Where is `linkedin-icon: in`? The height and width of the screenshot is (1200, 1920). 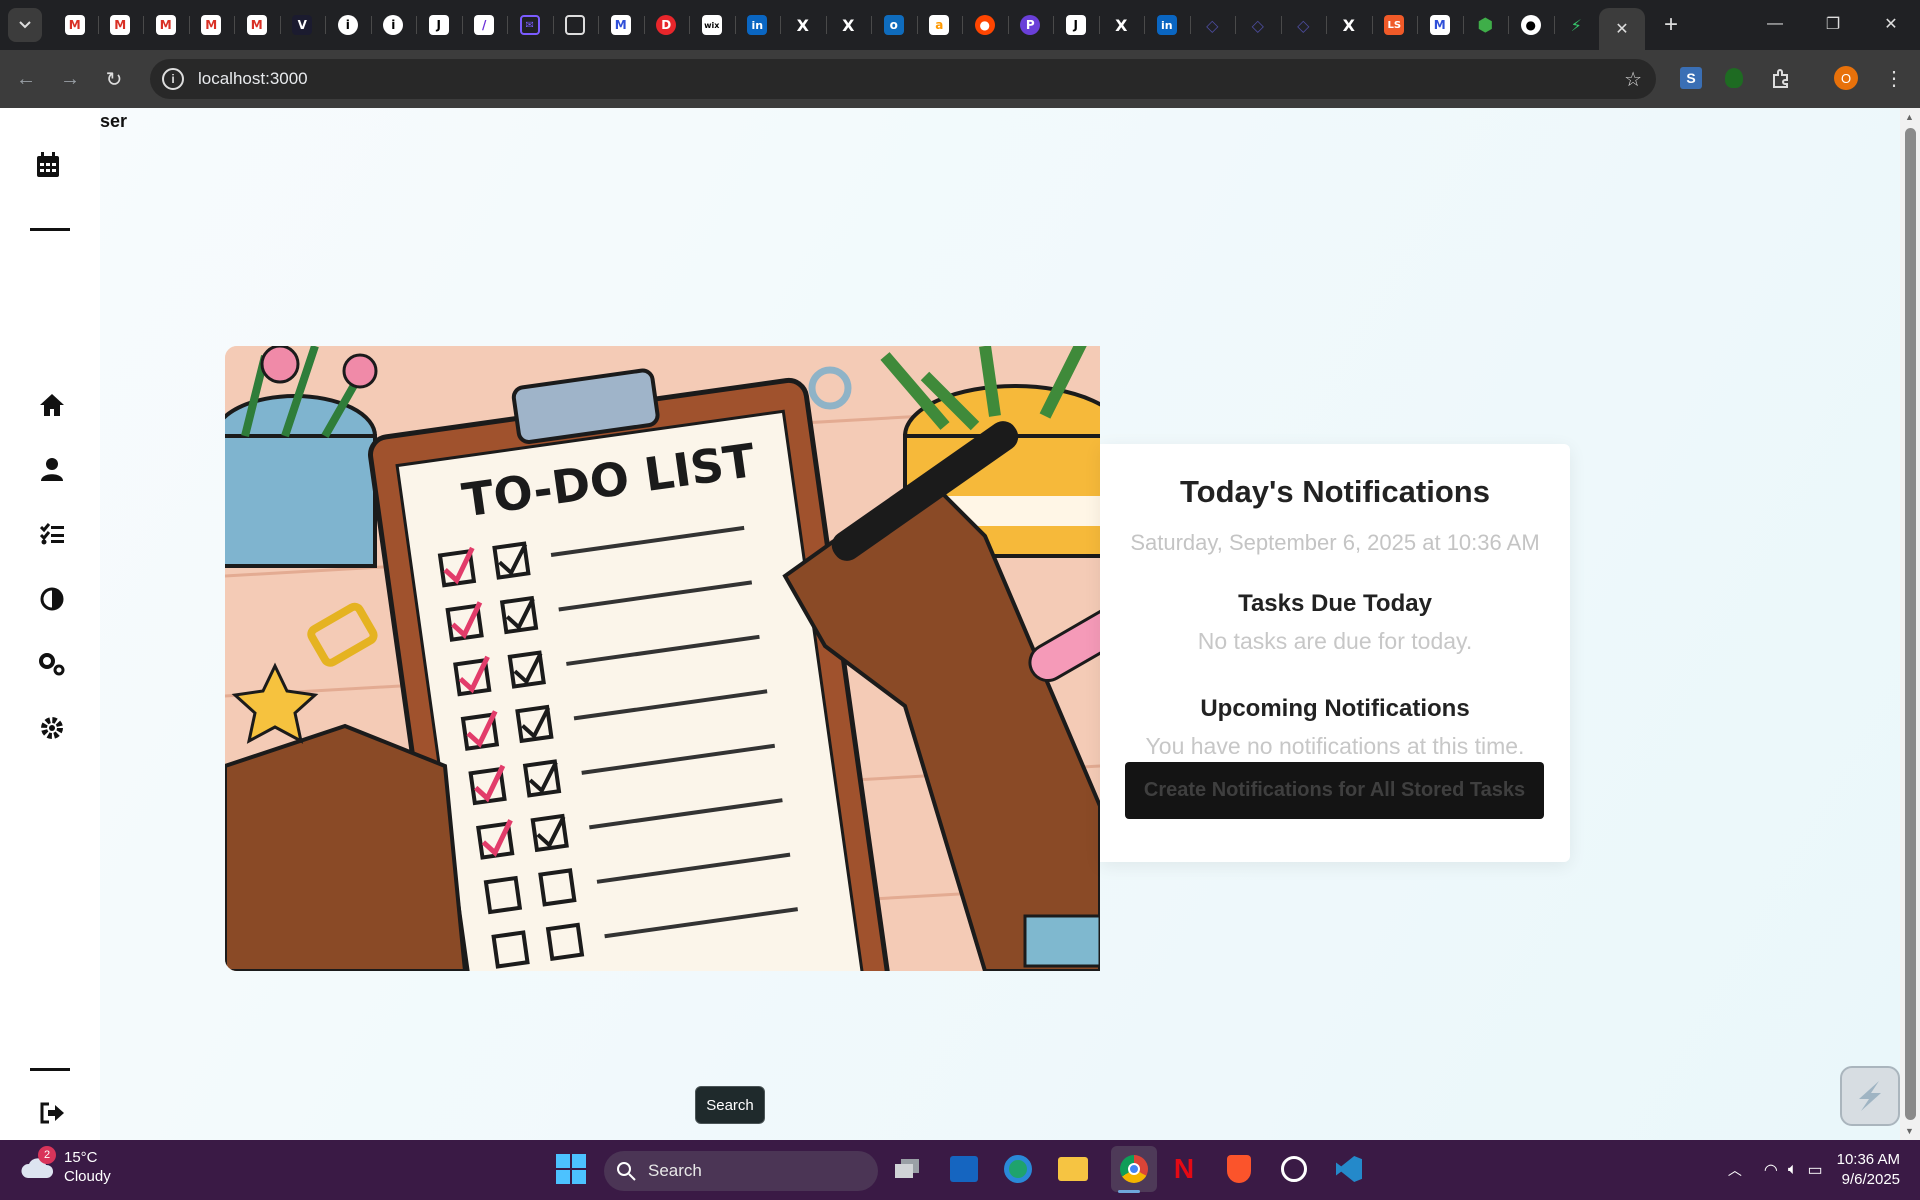 linkedin-icon: in is located at coordinates (757, 25).